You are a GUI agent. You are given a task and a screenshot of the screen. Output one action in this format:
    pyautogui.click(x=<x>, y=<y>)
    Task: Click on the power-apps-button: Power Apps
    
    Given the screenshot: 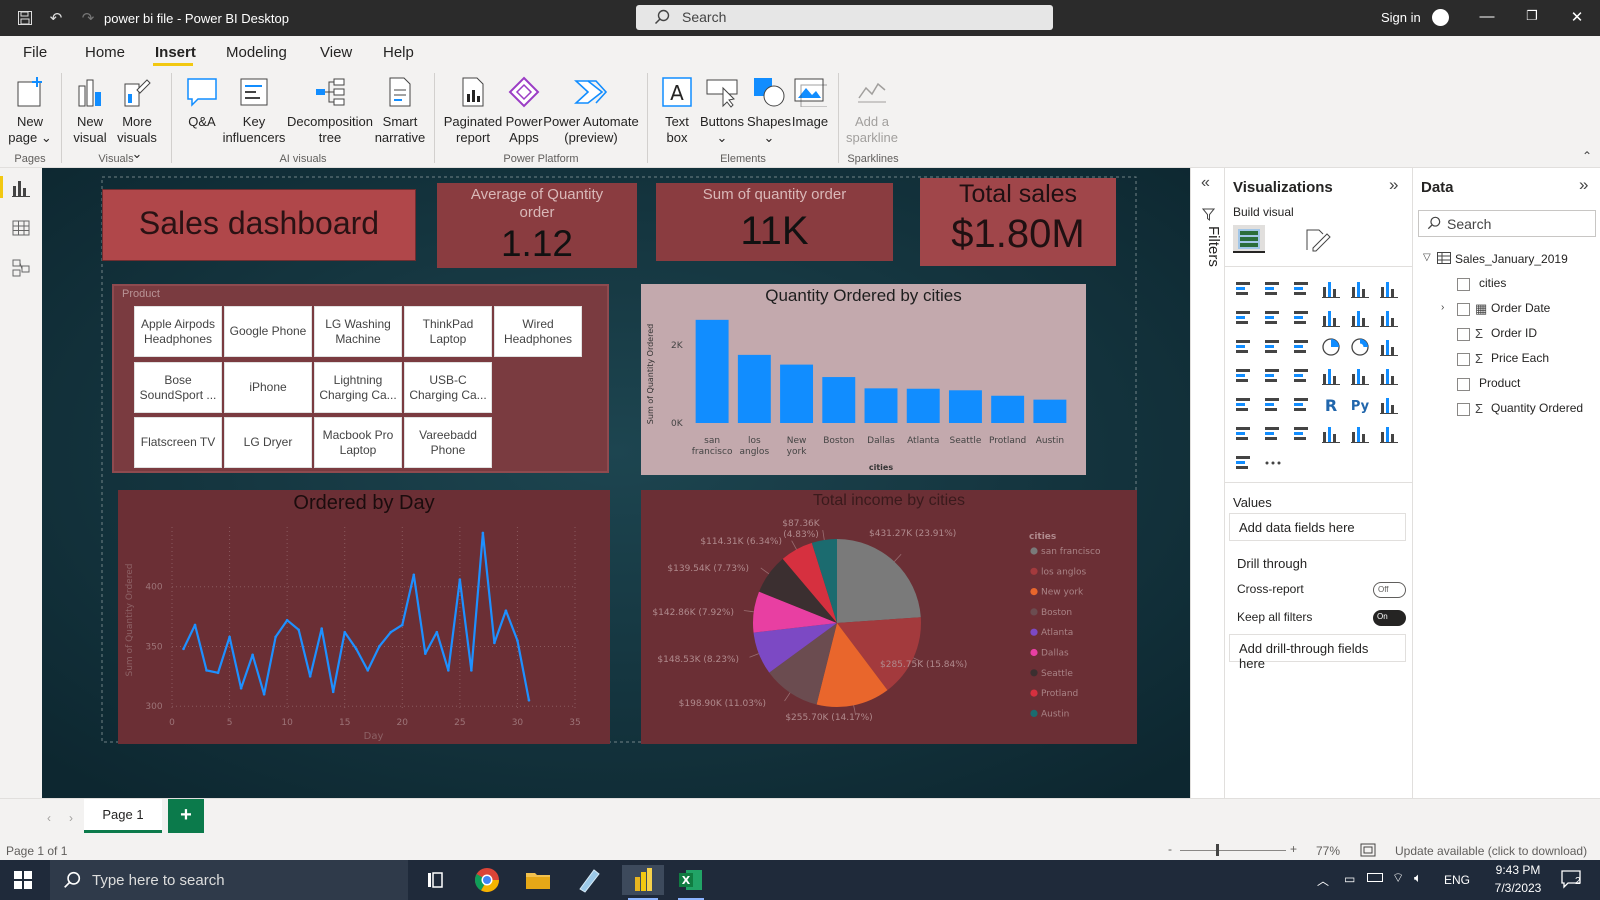 What is the action you would take?
    pyautogui.click(x=524, y=110)
    